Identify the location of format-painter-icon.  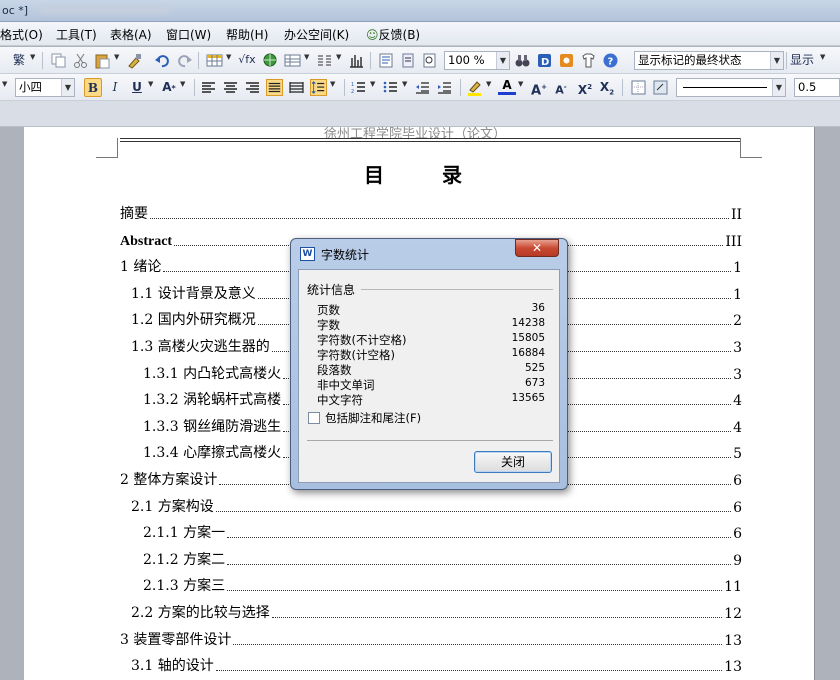
(134, 60).